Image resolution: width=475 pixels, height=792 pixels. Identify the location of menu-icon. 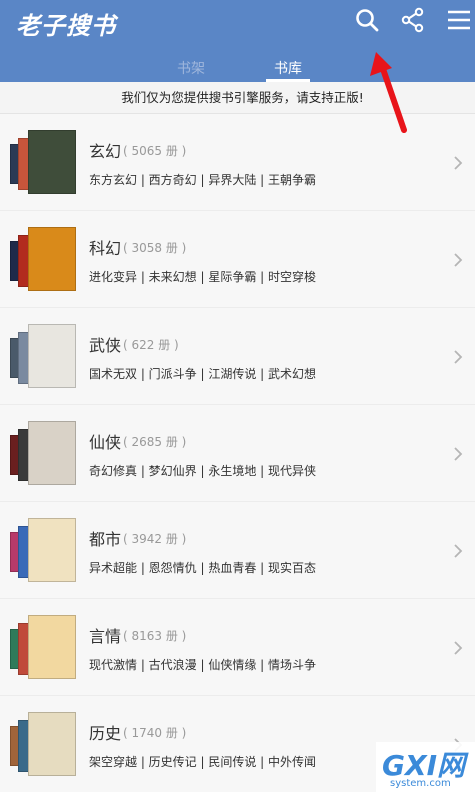
(459, 20).